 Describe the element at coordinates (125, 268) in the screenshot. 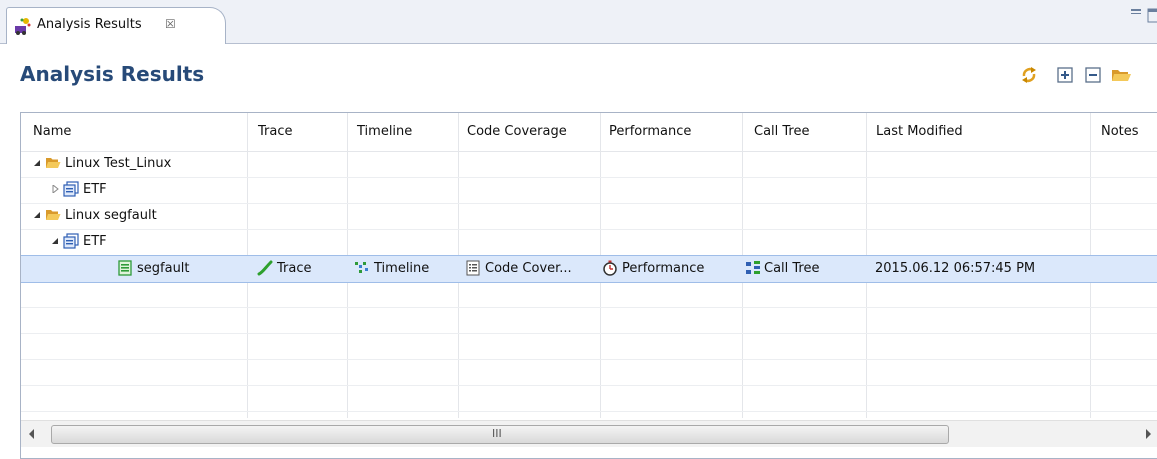

I see `data-file-icon` at that location.